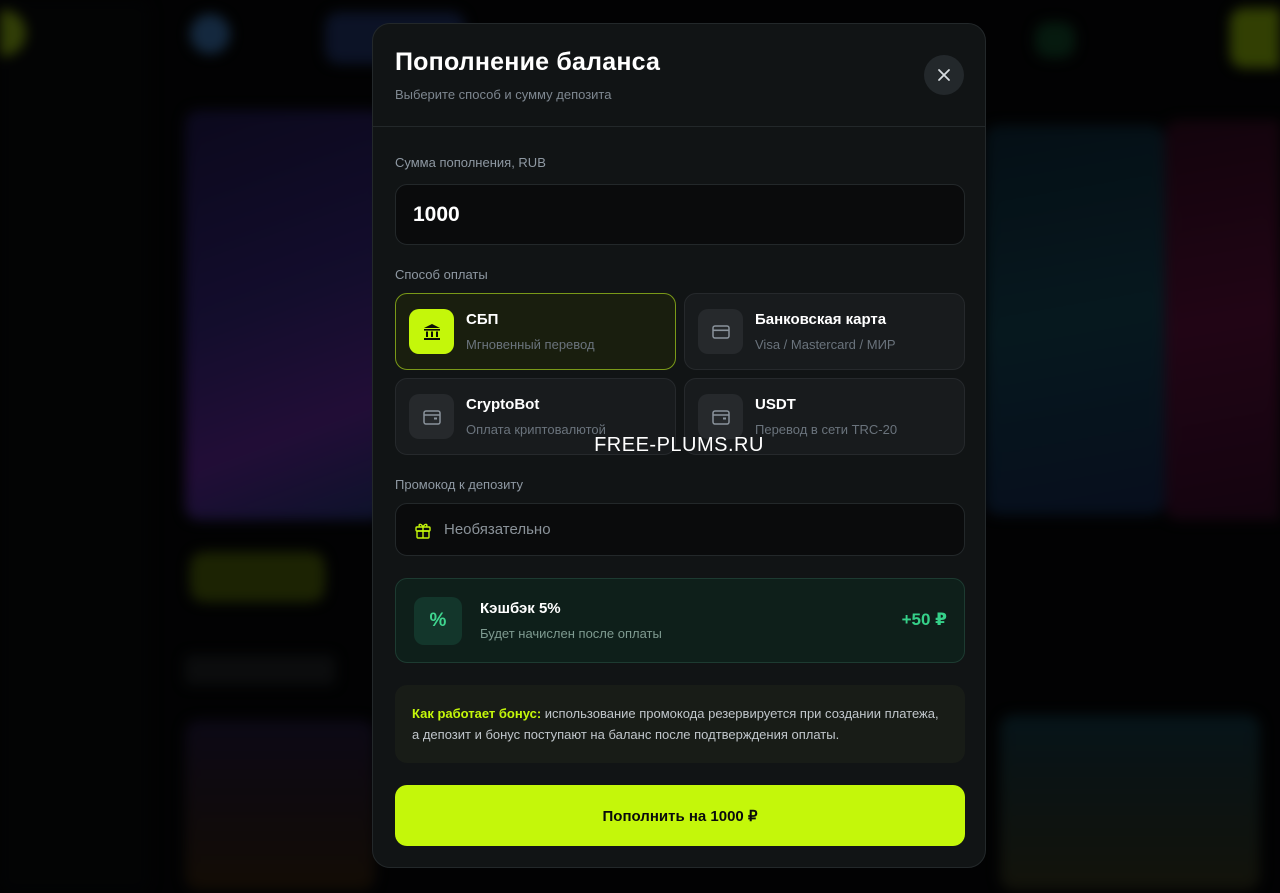 The image size is (1280, 893). I want to click on percent-icon: %, so click(438, 621).